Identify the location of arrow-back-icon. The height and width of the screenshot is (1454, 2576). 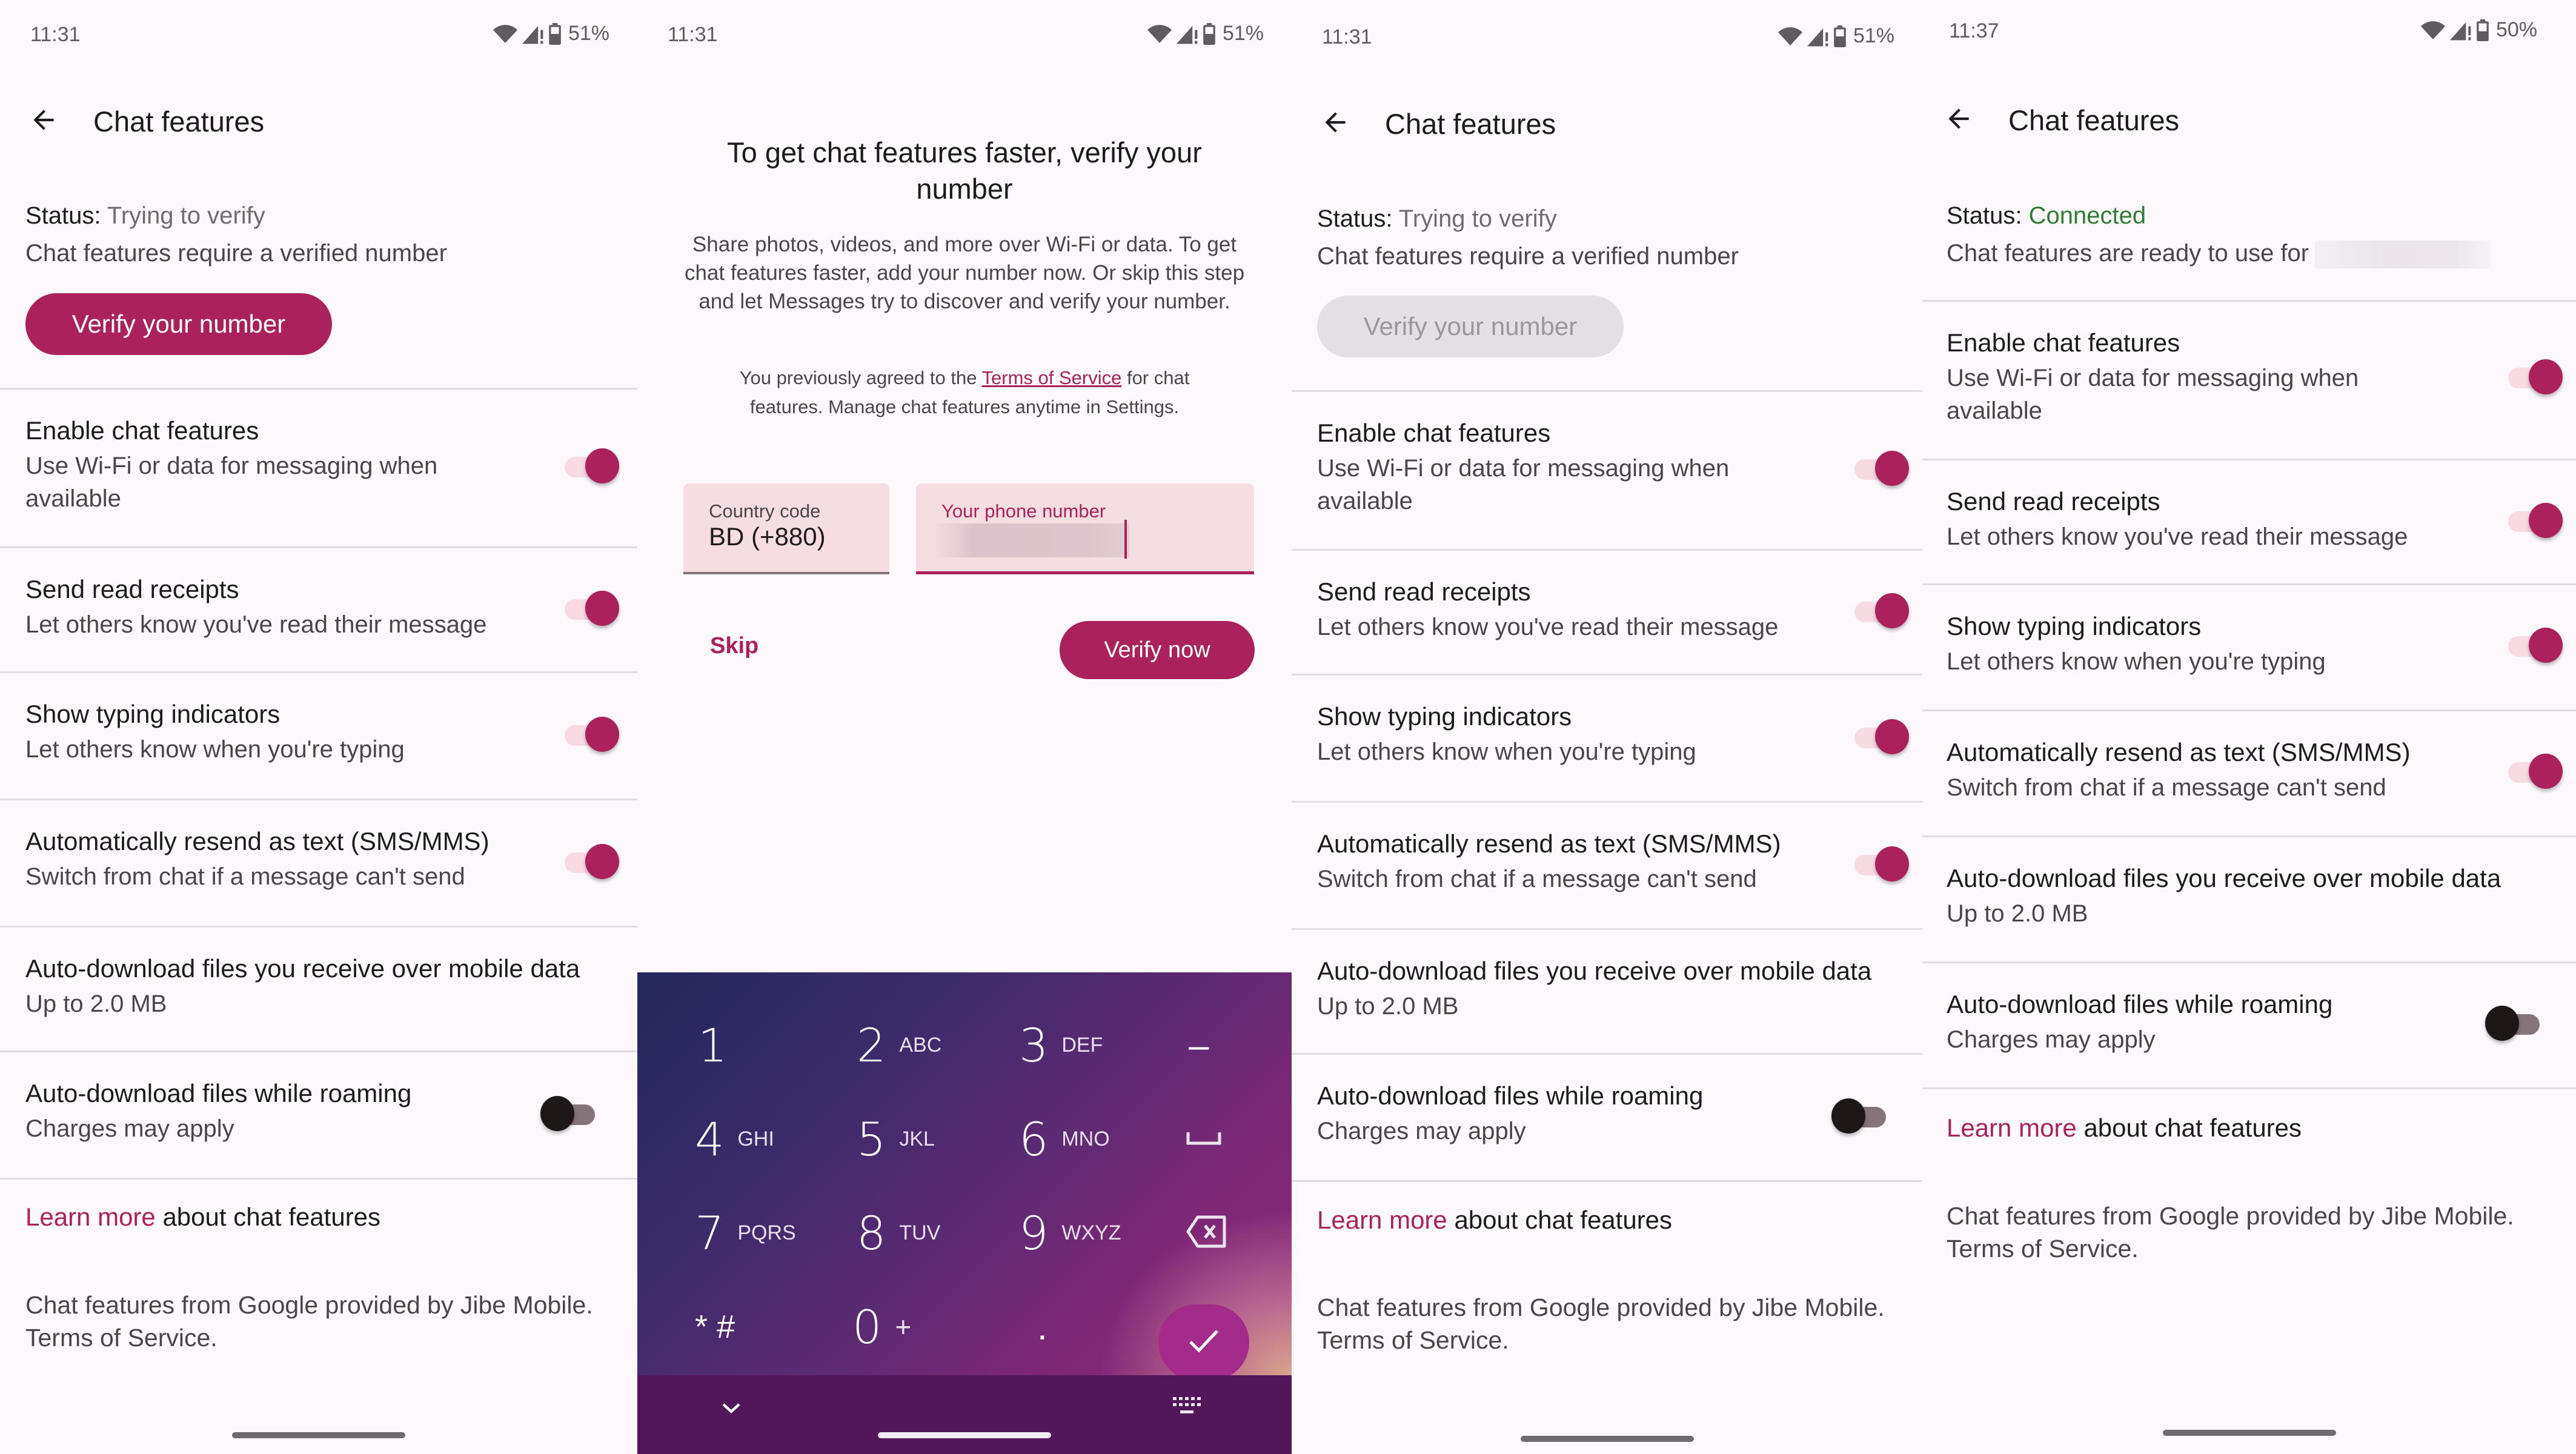
(1335, 124).